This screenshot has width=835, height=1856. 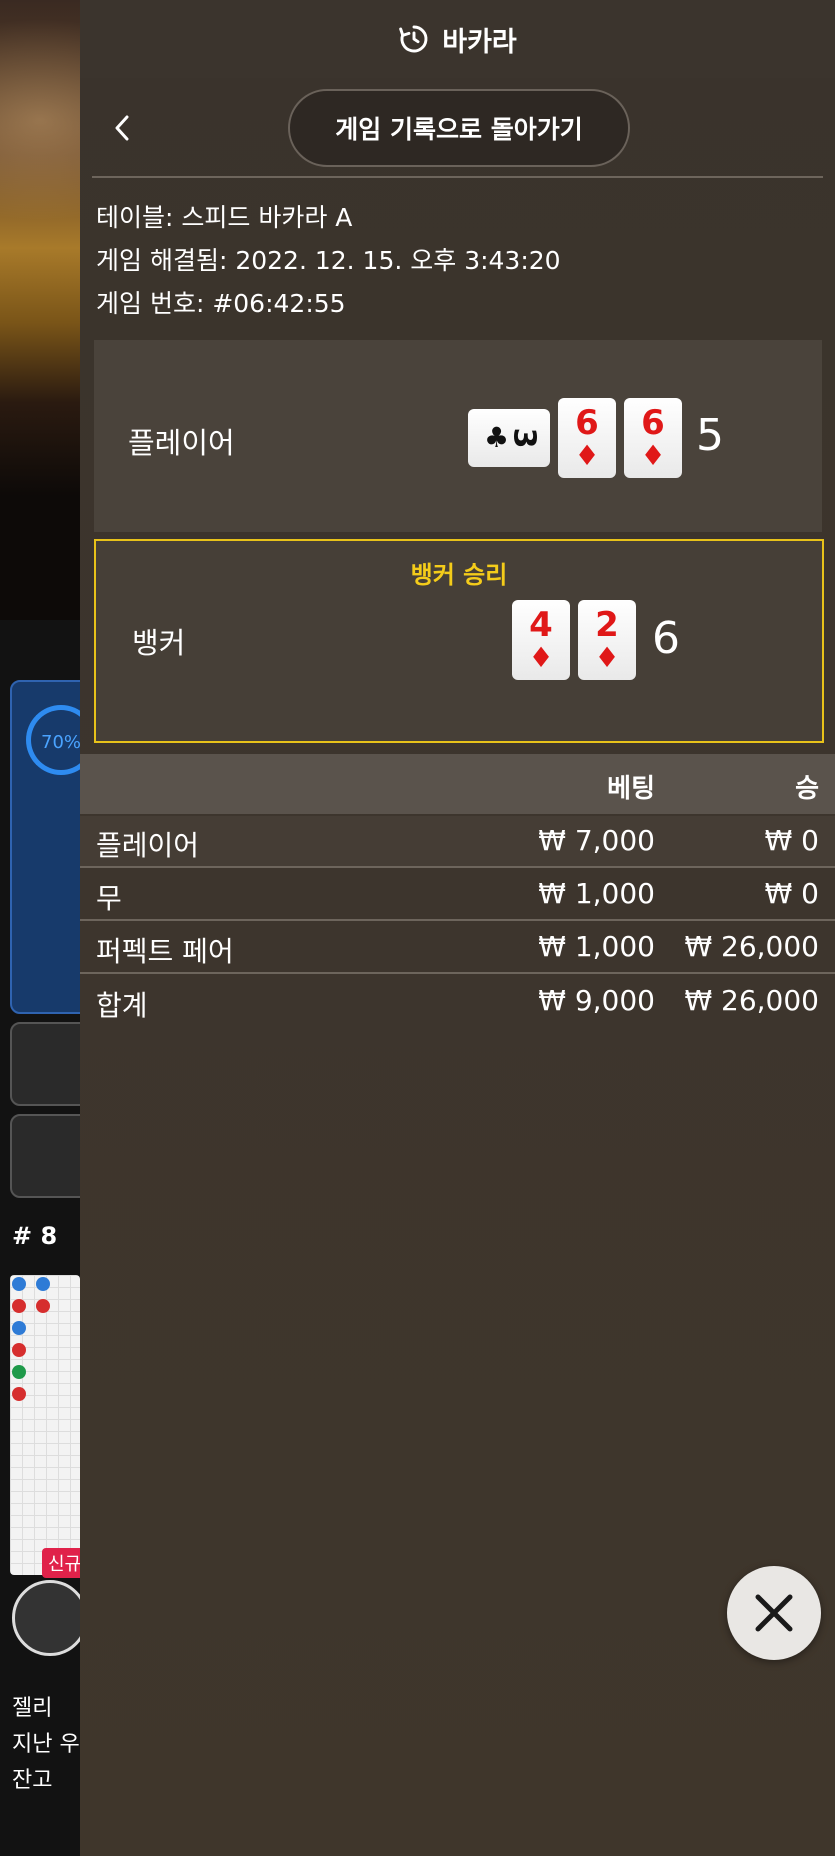 I want to click on panel-title: 바카라, so click(x=479, y=42).